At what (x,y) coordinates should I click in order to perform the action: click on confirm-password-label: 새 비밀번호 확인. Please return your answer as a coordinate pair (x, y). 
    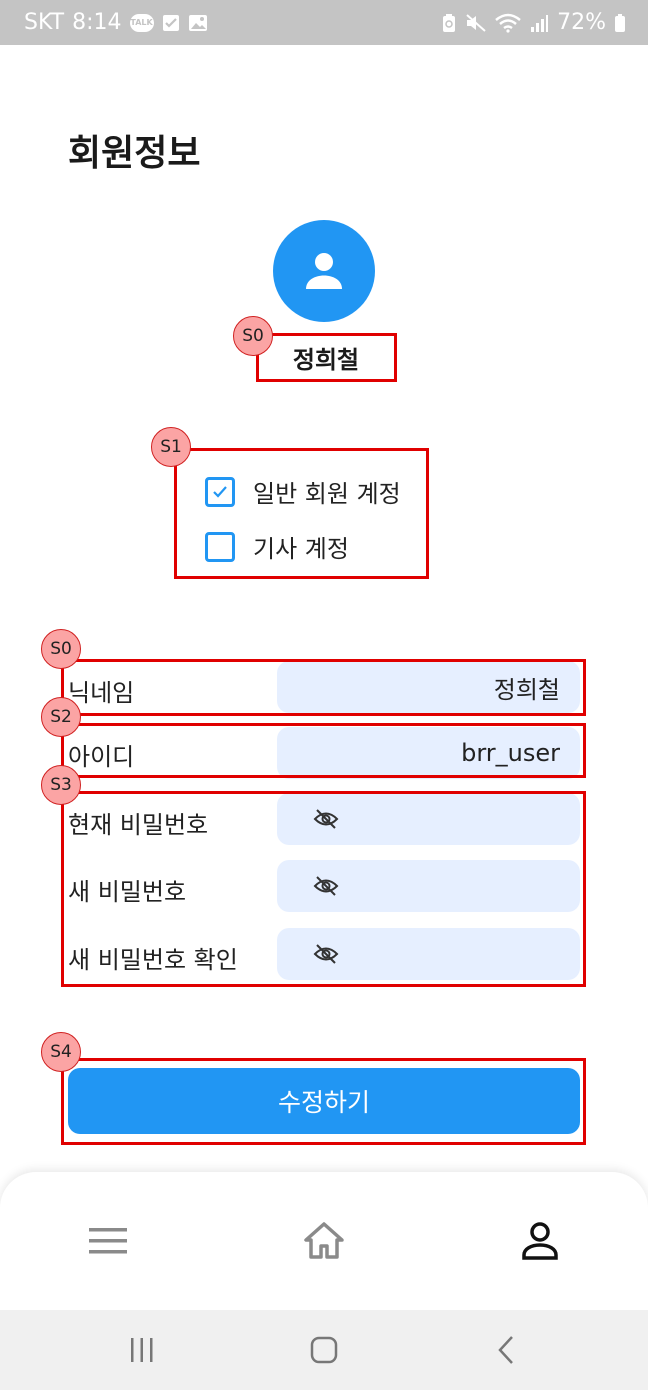
    Looking at the image, I should click on (153, 960).